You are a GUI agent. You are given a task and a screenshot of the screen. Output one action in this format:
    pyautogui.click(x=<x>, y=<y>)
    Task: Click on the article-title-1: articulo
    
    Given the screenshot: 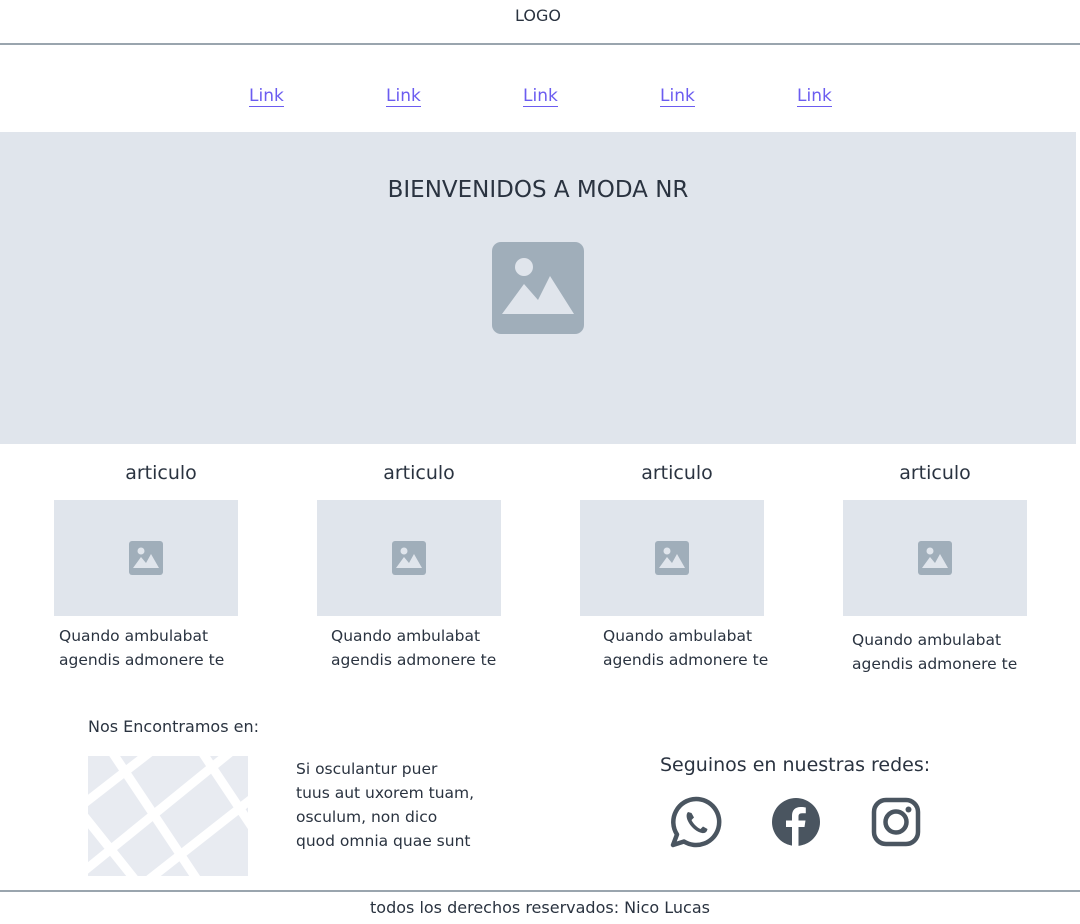 What is the action you would take?
    pyautogui.click(x=161, y=473)
    